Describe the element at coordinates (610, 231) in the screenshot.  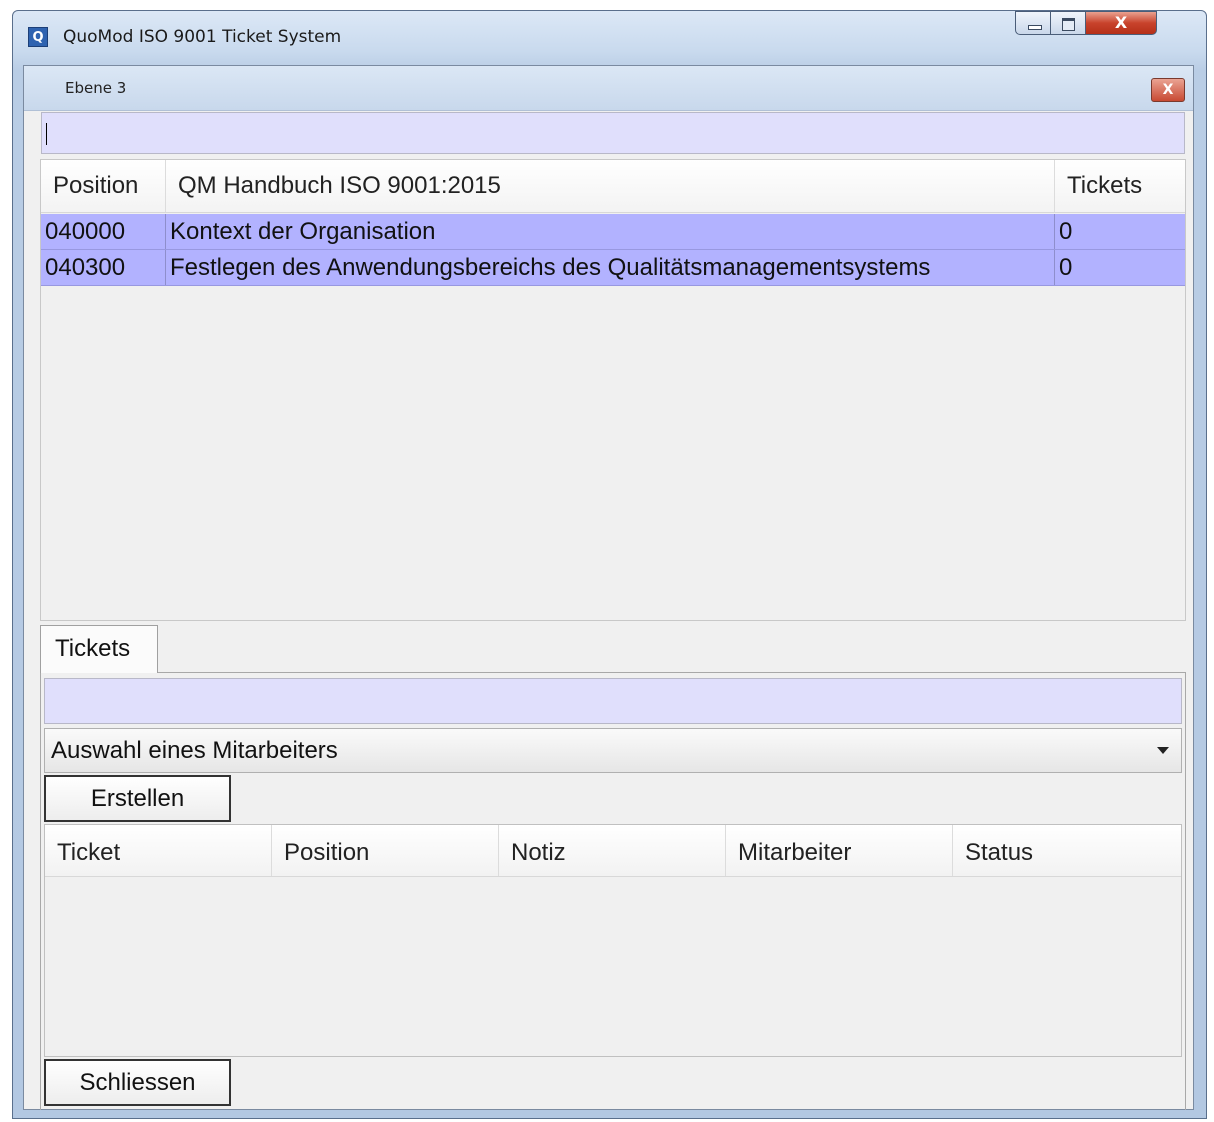
I see `cell-title: Kontext der Organisation` at that location.